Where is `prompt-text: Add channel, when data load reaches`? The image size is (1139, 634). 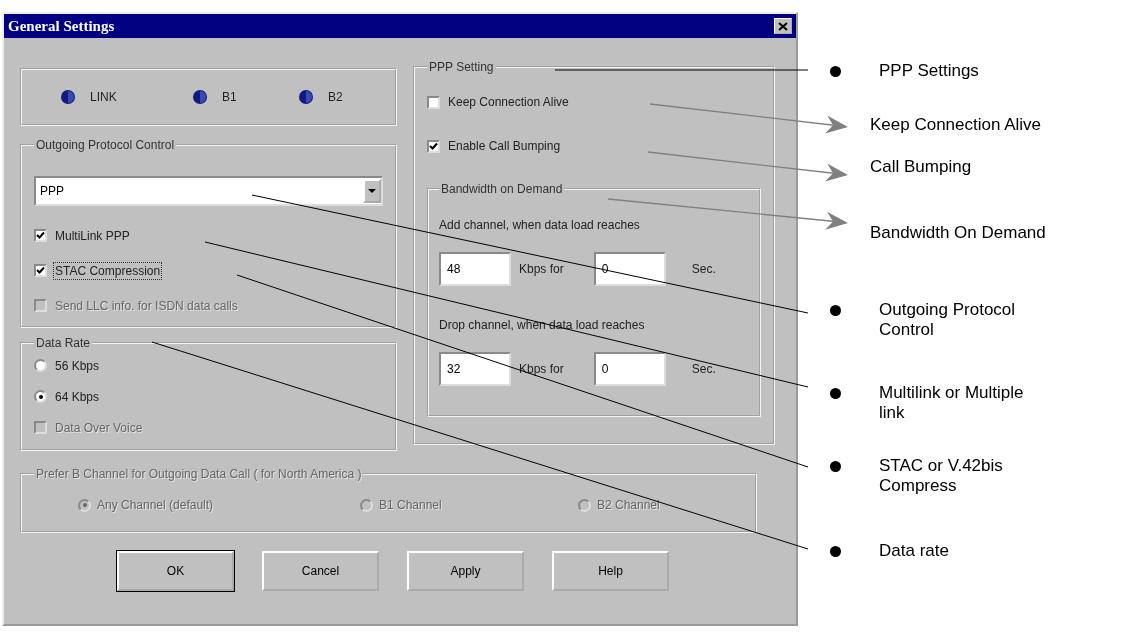 prompt-text: Add channel, when data load reaches is located at coordinates (540, 225).